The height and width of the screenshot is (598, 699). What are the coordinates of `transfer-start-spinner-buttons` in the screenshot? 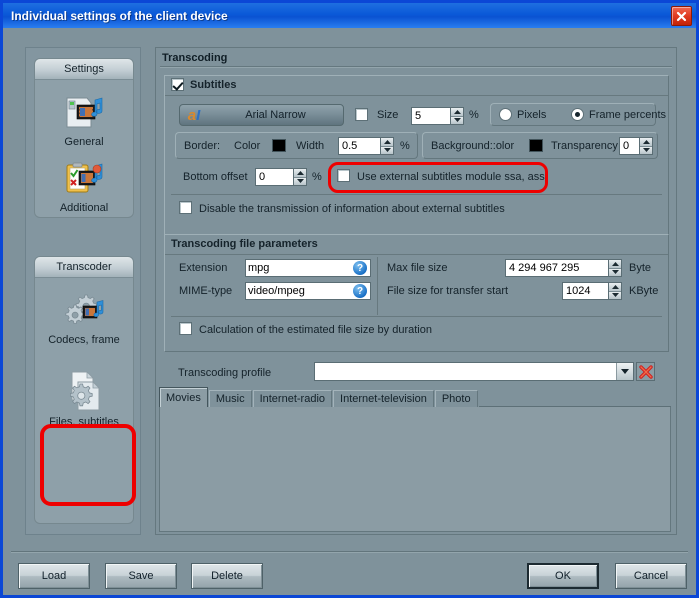 It's located at (615, 291).